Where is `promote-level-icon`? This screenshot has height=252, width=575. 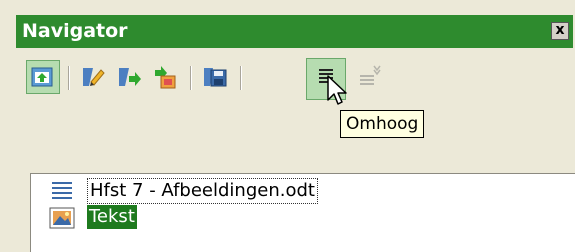
promote-level-icon is located at coordinates (130, 77).